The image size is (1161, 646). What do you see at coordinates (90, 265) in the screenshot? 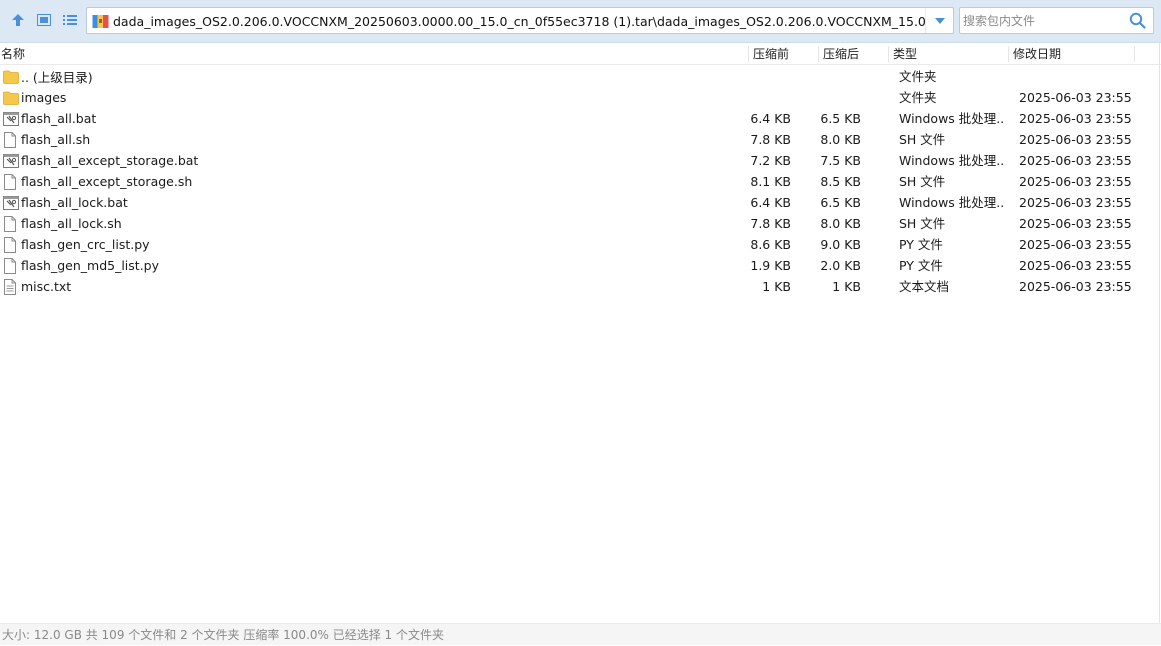
I see `file-name: flash_gen_md5_list.py` at bounding box center [90, 265].